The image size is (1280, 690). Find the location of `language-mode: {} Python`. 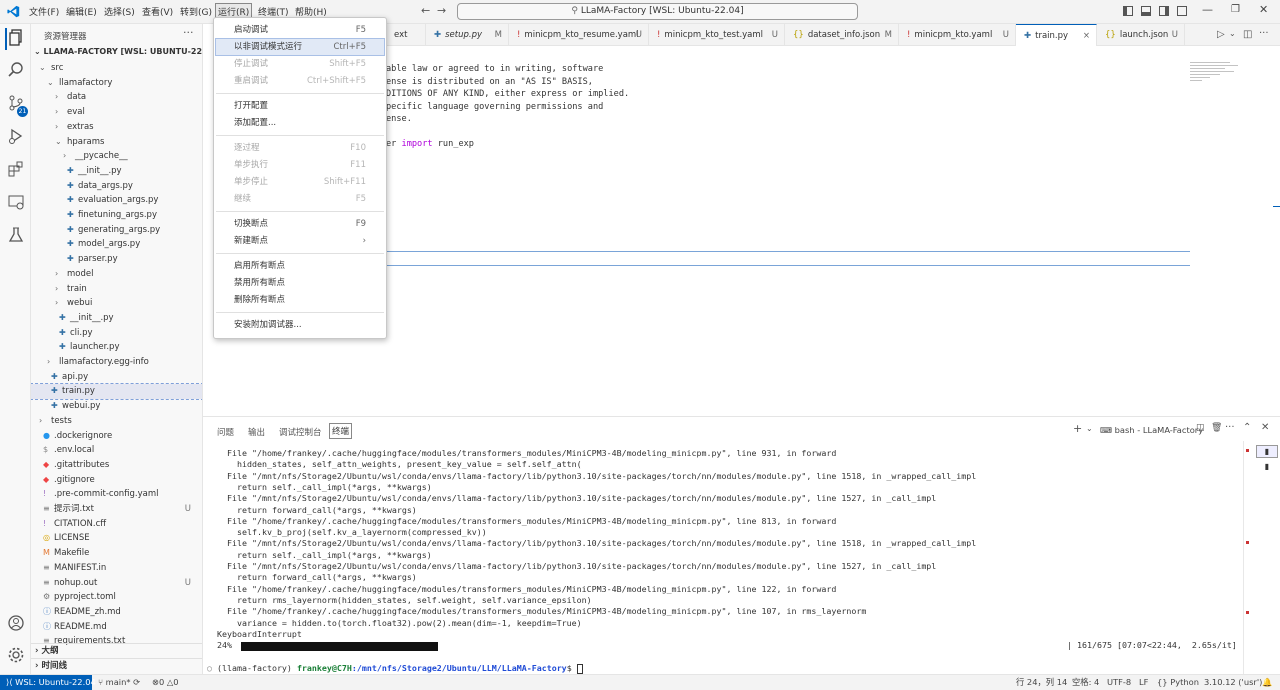

language-mode: {} Python is located at coordinates (1178, 682).